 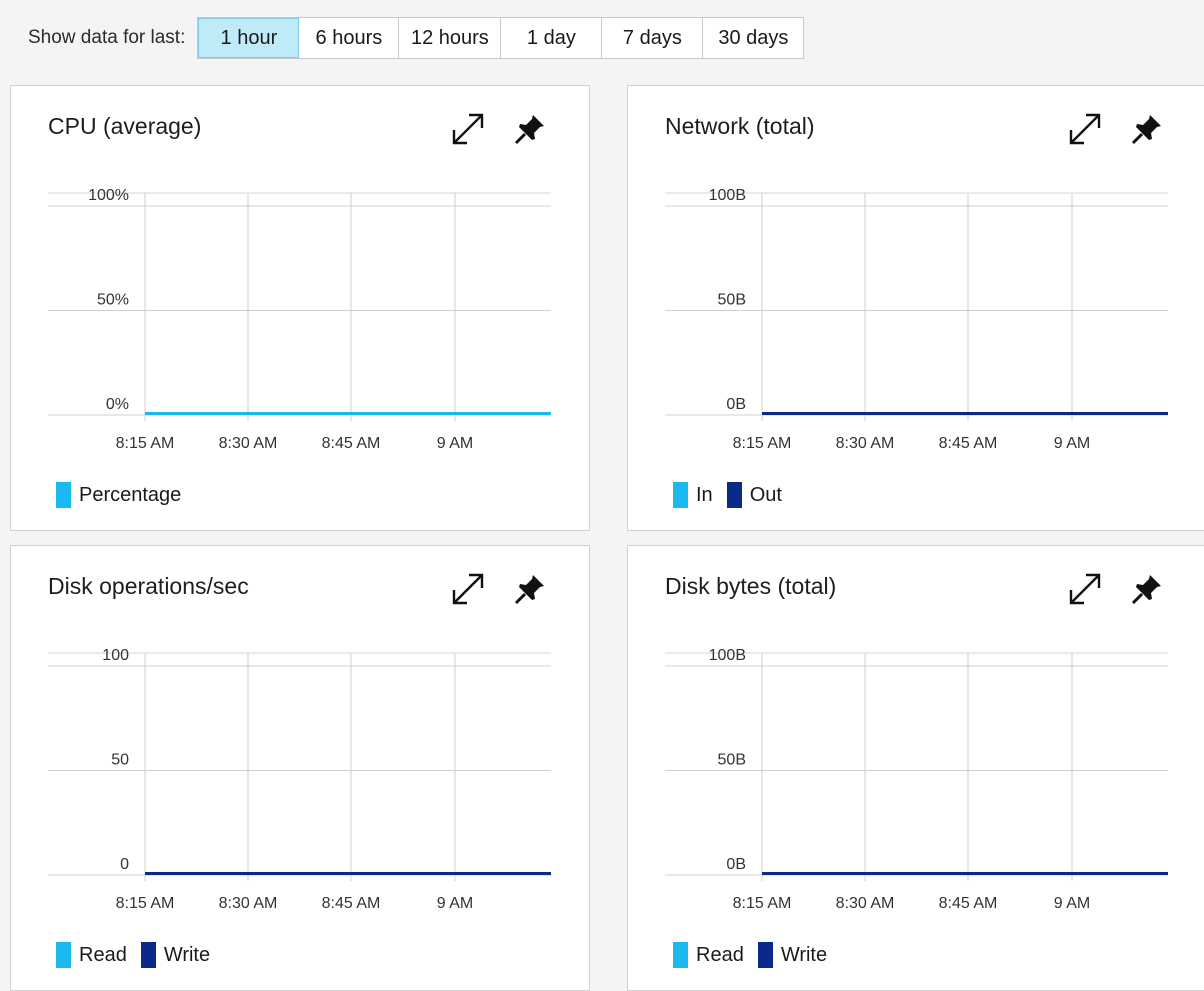 What do you see at coordinates (916, 779) in the screenshot?
I see `disk-bytes-chart: 100B 50B 0B 8:15 AM 8:30 AM 8:45 AM 9 AM` at bounding box center [916, 779].